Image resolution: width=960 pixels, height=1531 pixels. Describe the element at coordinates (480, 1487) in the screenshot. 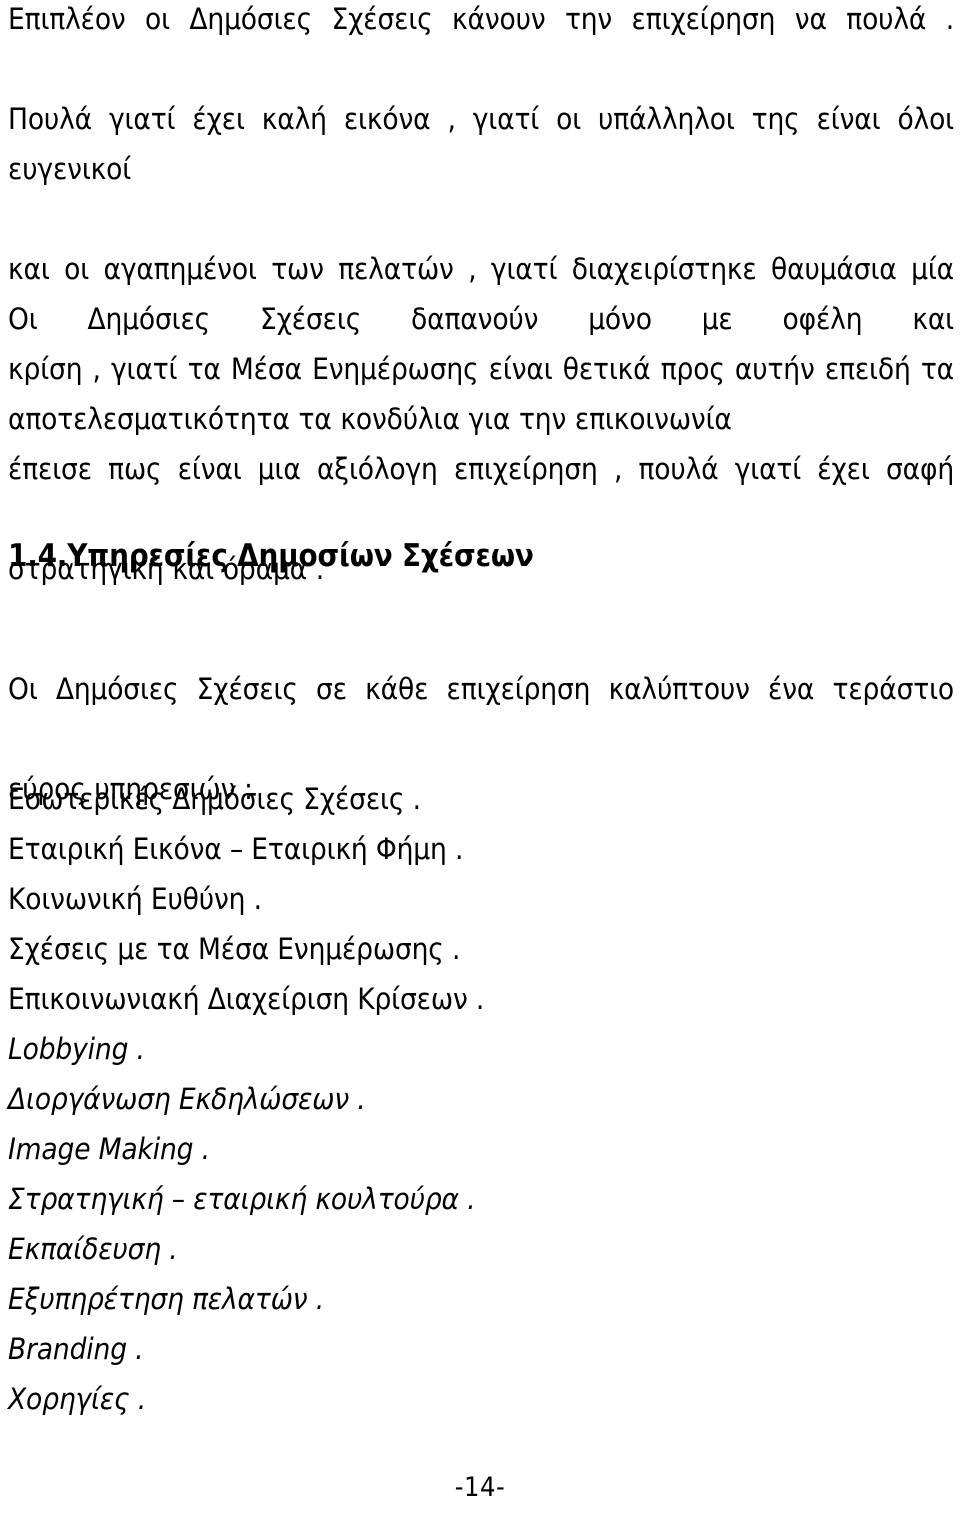

I see `page-number: -14-` at that location.